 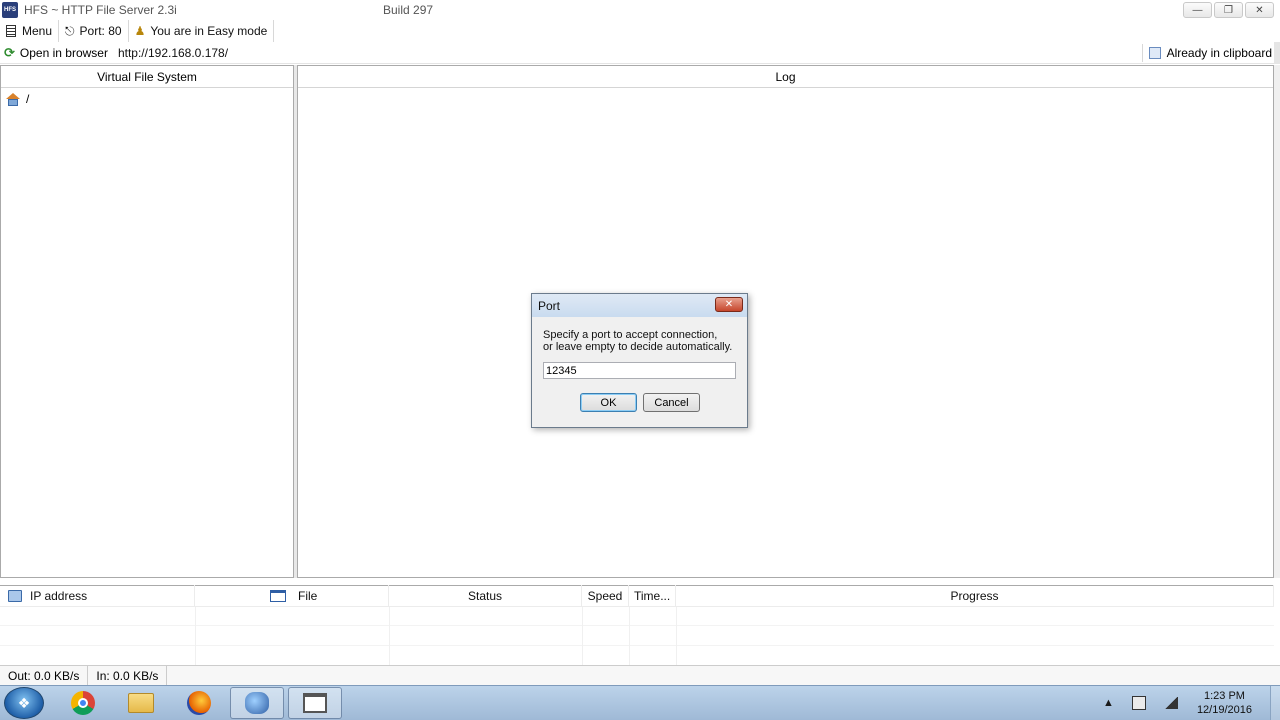 What do you see at coordinates (28, 99) in the screenshot?
I see `vfs-root-label: /` at bounding box center [28, 99].